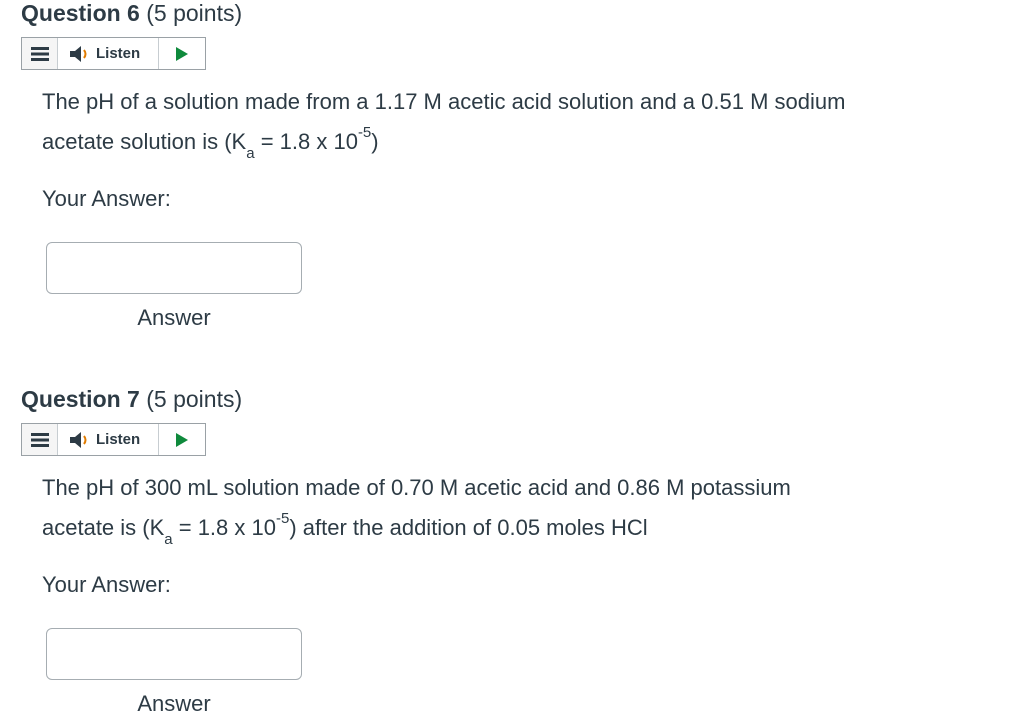 This screenshot has width=1031, height=727. I want to click on question-text-line2: acetate solution is (Ka = 1.8 x 10-5), so click(210, 143).